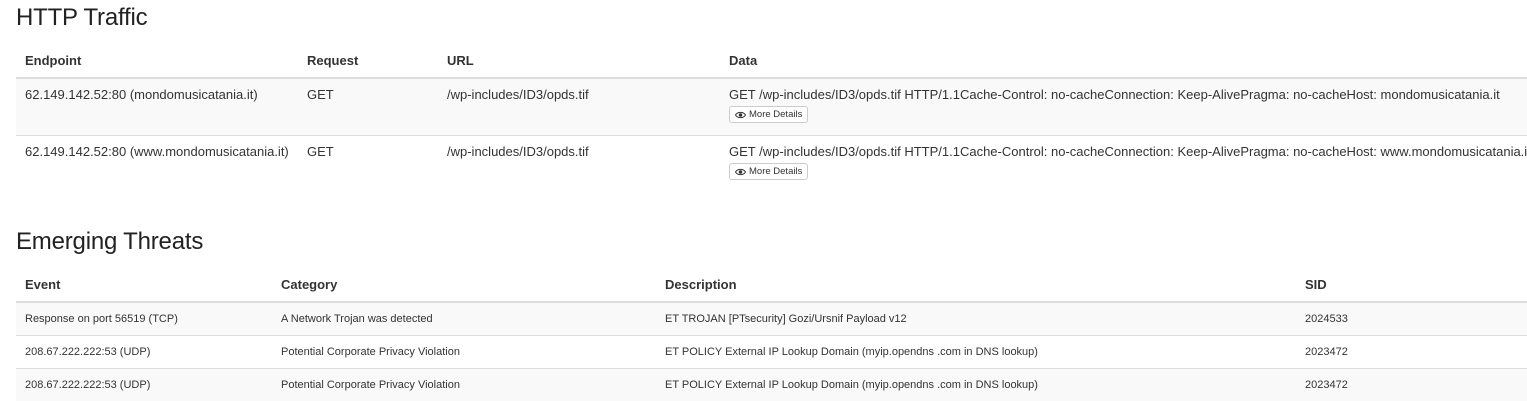  What do you see at coordinates (464, 319) in the screenshot?
I see `category-cell: A Network Trojan was detected` at bounding box center [464, 319].